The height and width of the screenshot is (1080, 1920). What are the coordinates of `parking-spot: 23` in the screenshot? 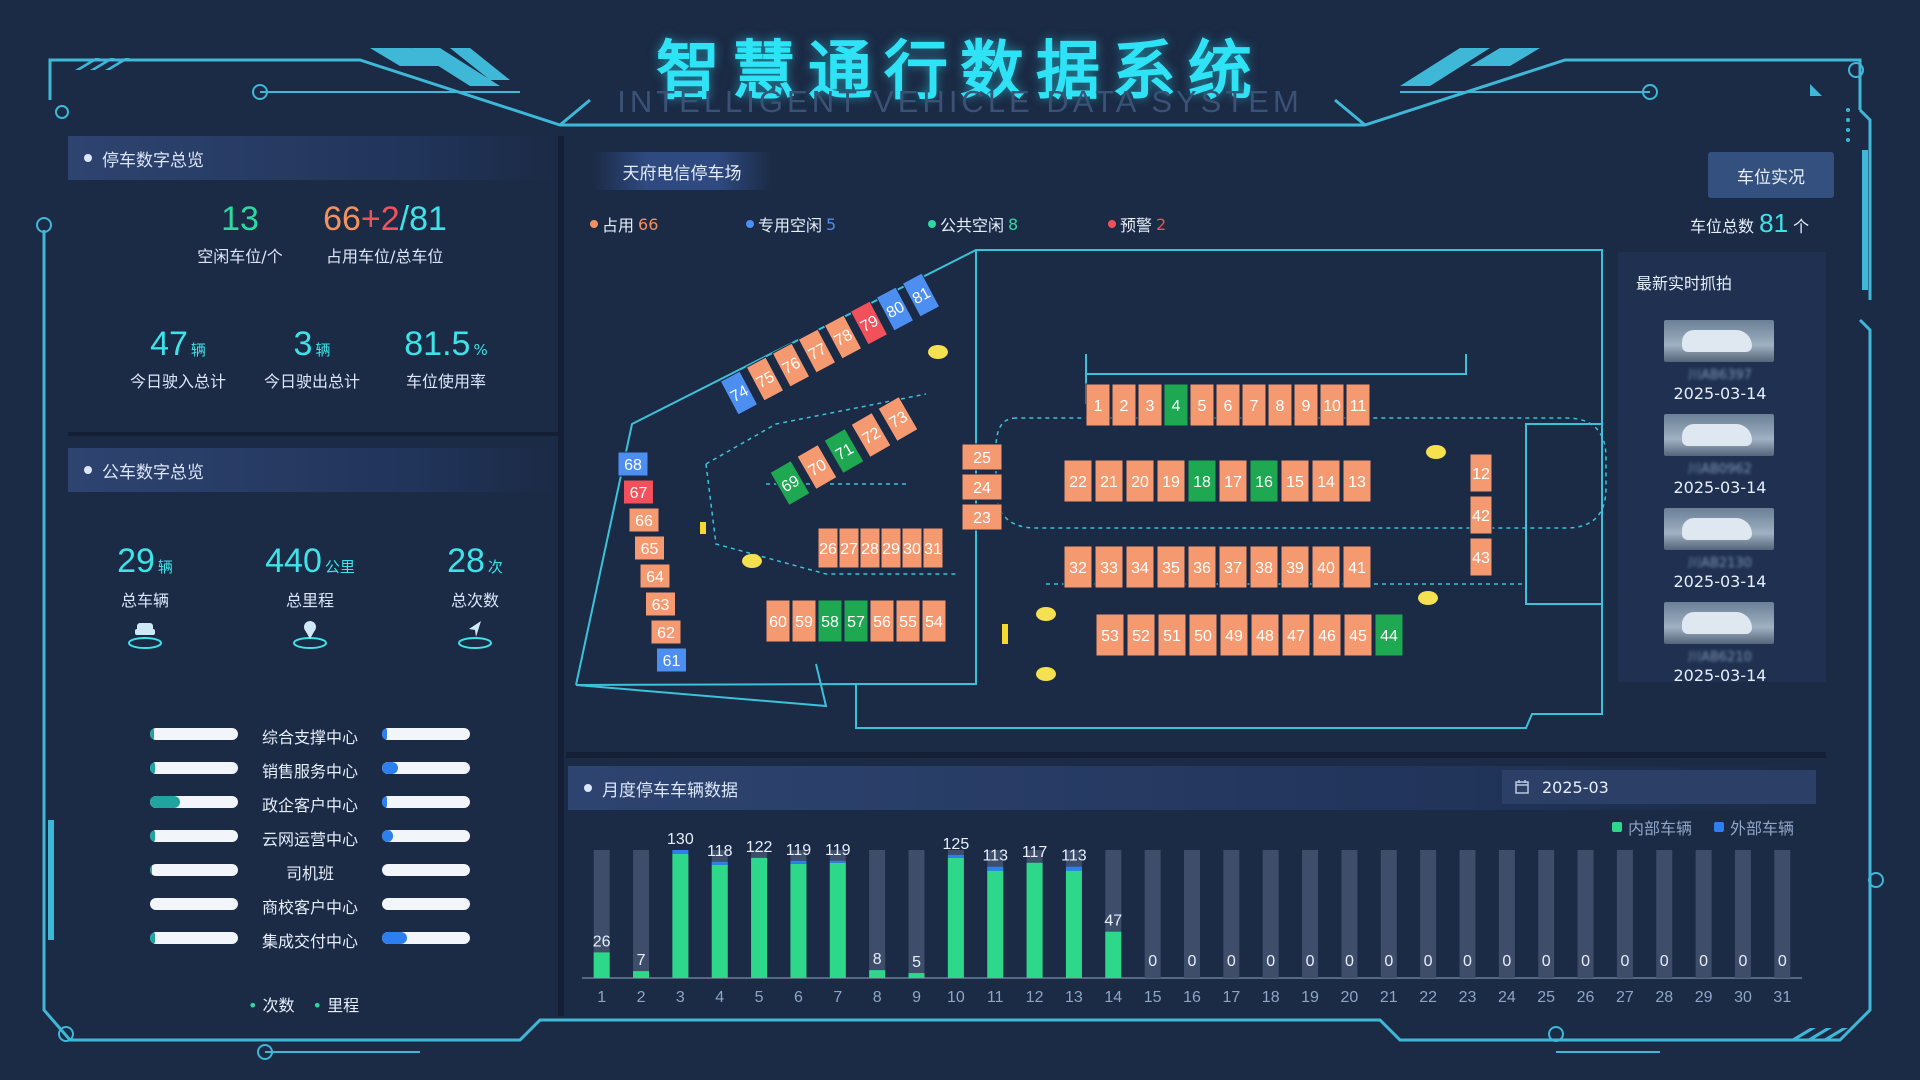 It's located at (982, 517).